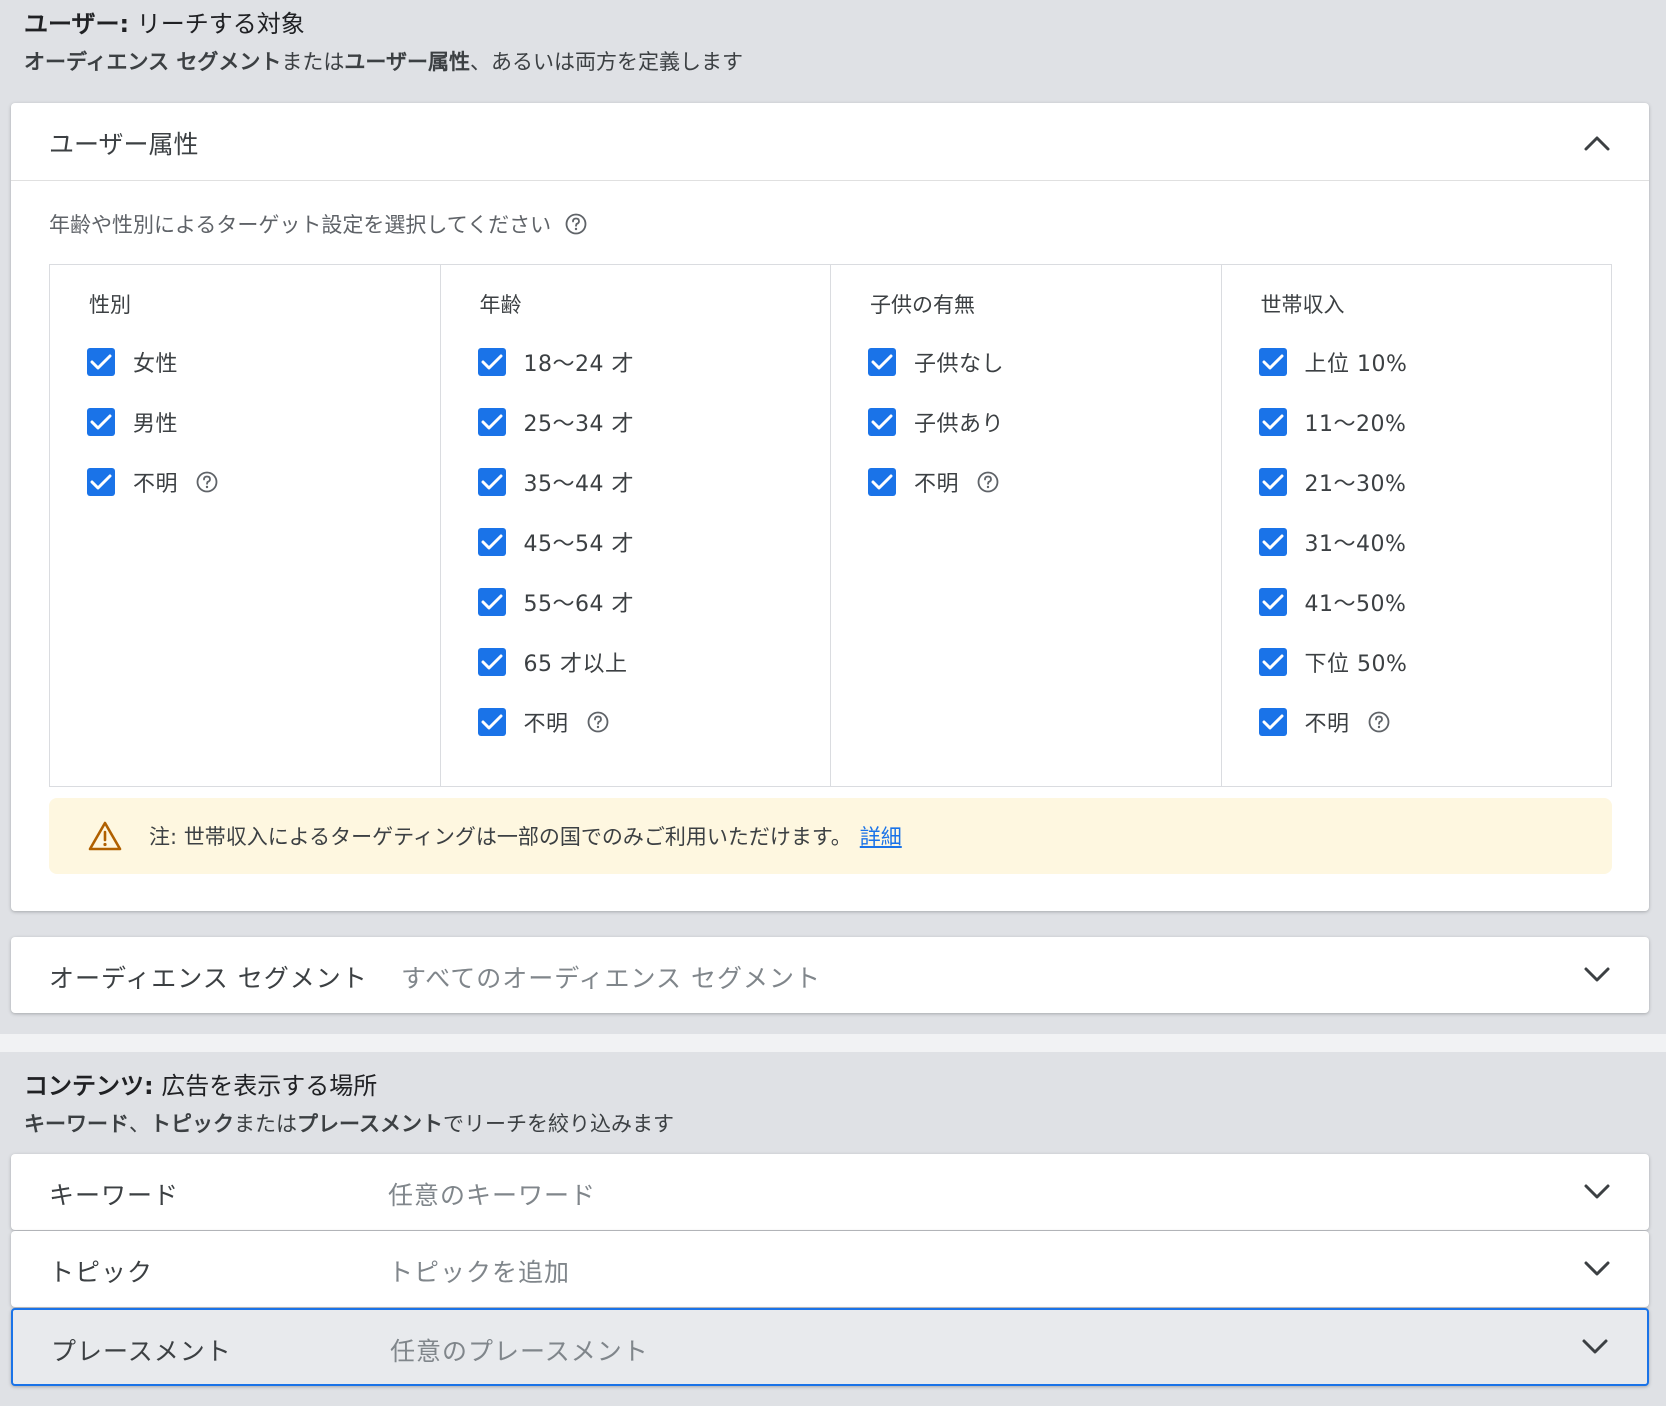 Image resolution: width=1666 pixels, height=1406 pixels. I want to click on users-sub-bold-2: ユーザー属性, so click(407, 62).